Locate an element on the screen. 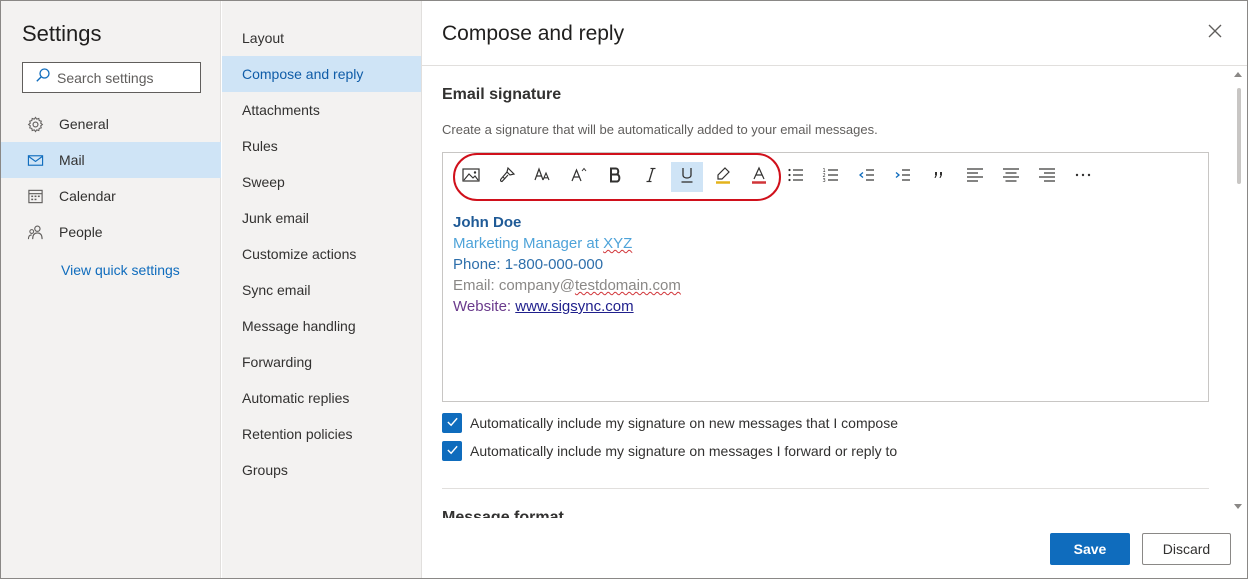 The width and height of the screenshot is (1248, 579). page-title: Compose and reply is located at coordinates (533, 33).